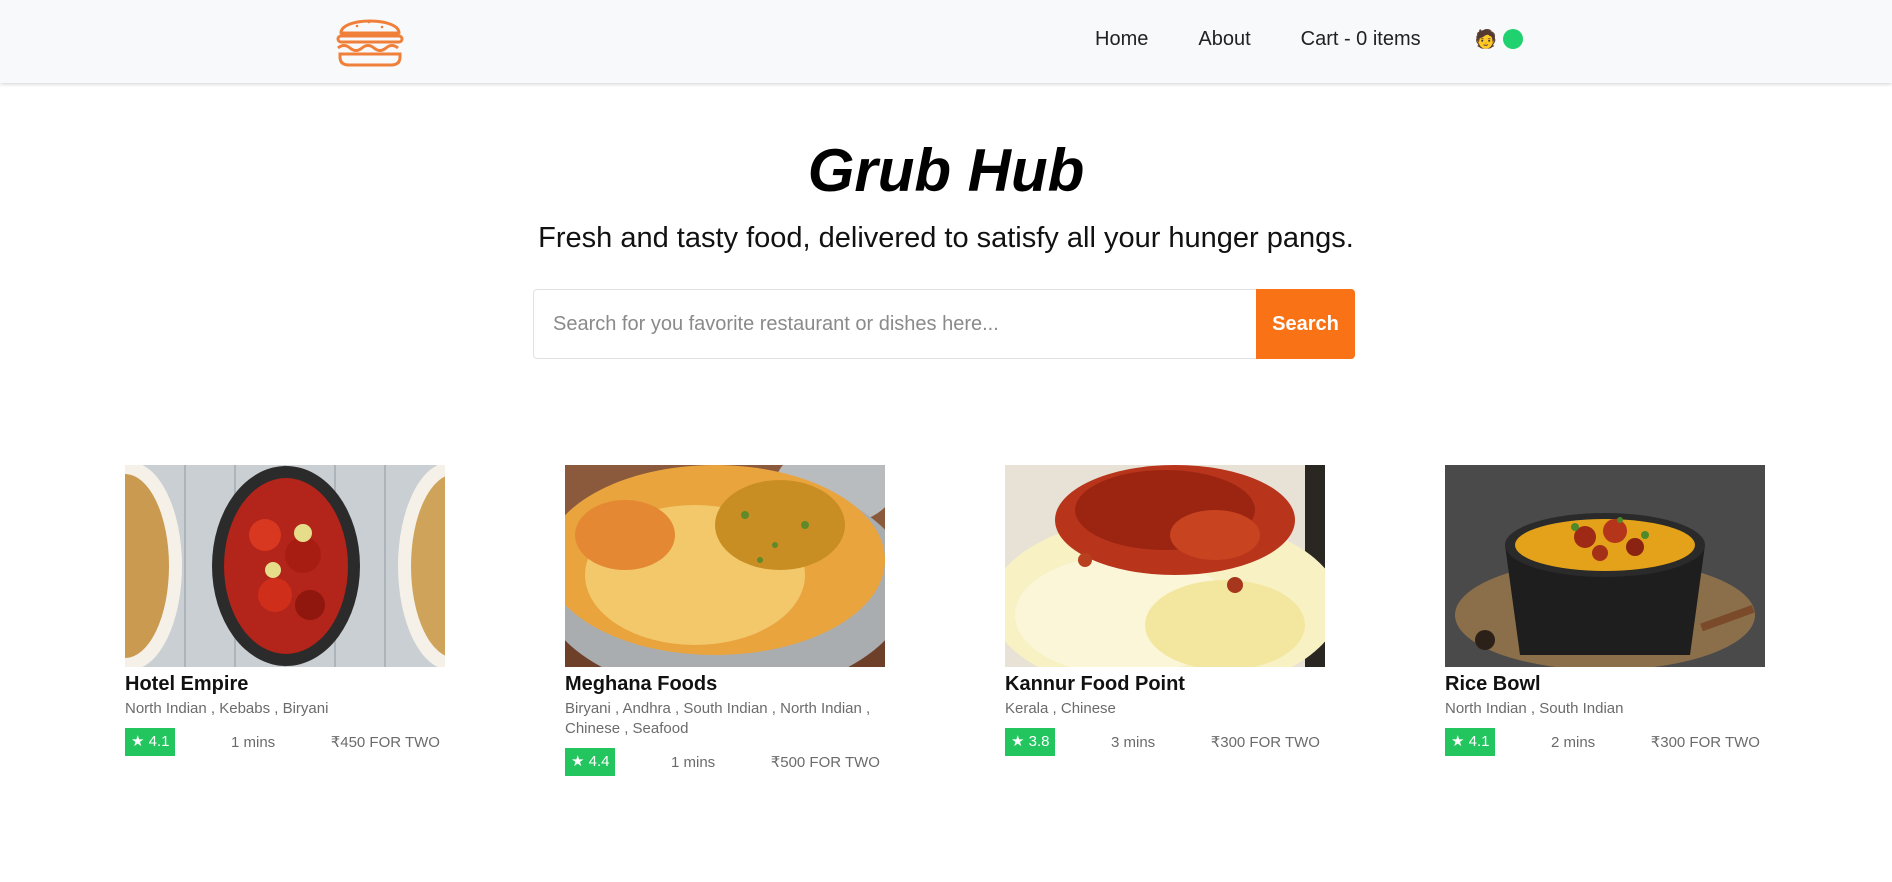  Describe the element at coordinates (1513, 39) in the screenshot. I see `online-status-indicator` at that location.